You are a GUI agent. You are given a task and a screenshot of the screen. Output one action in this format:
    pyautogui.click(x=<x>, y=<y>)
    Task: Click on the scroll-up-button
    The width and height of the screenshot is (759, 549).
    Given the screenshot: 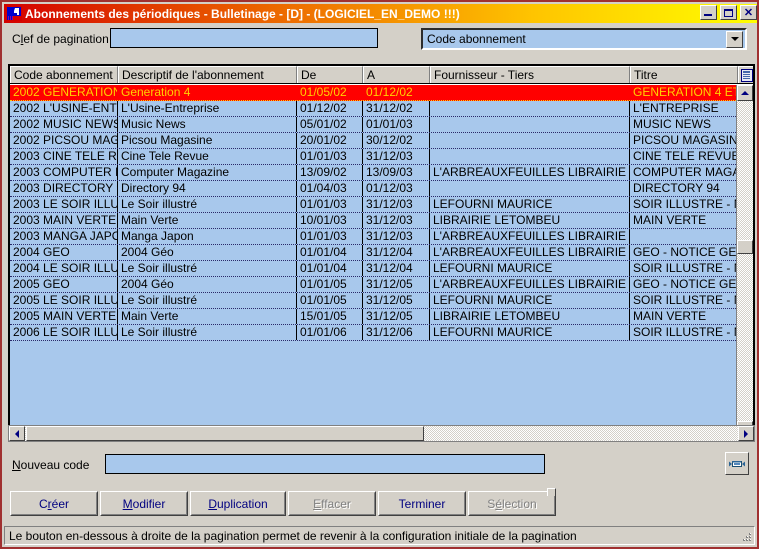 What is the action you would take?
    pyautogui.click(x=745, y=93)
    